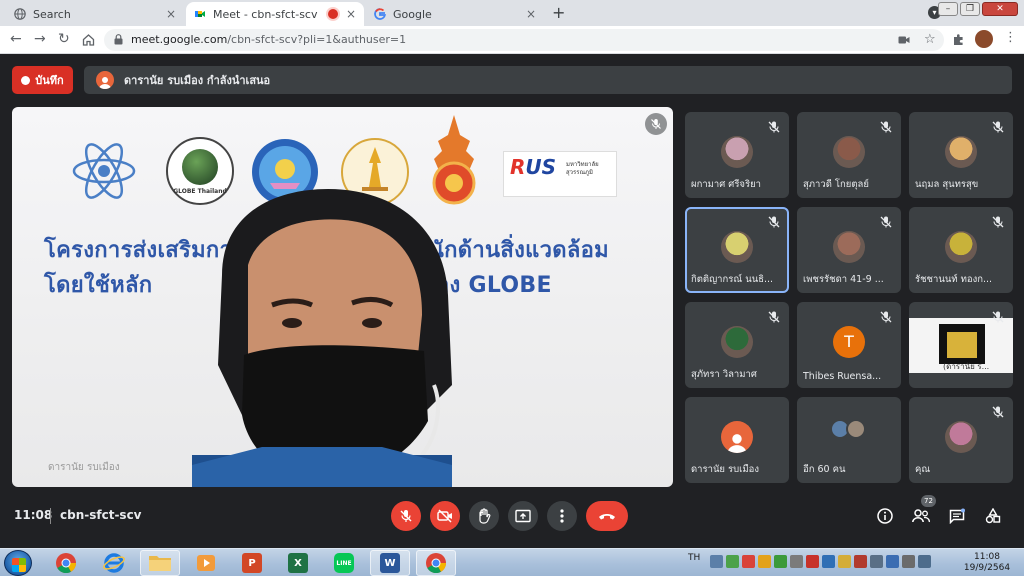 The image size is (1024, 576). I want to click on person-icon, so click(105, 83).